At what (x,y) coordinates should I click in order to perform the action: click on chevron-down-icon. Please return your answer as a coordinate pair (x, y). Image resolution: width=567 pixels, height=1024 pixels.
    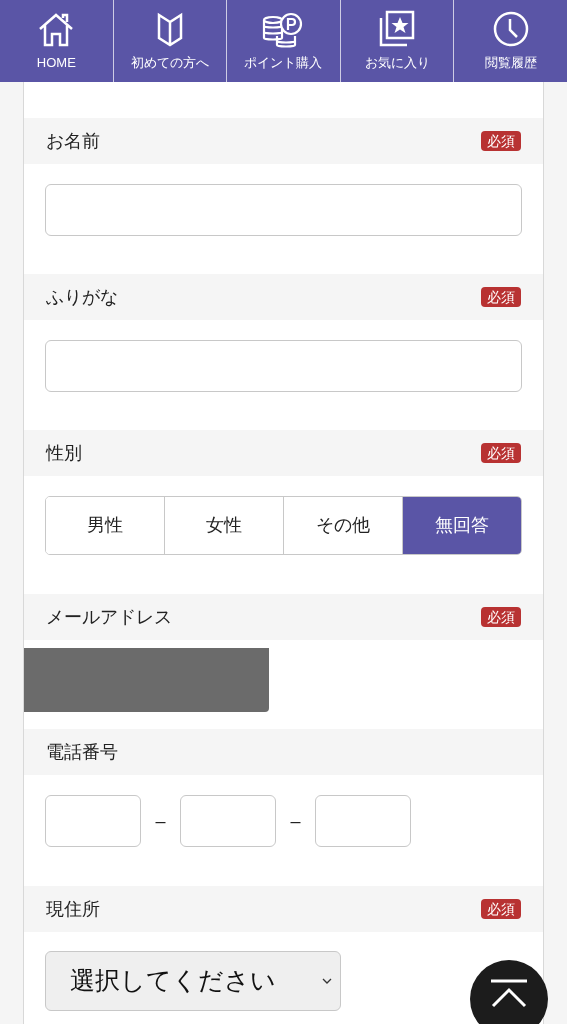
    Looking at the image, I should click on (327, 981).